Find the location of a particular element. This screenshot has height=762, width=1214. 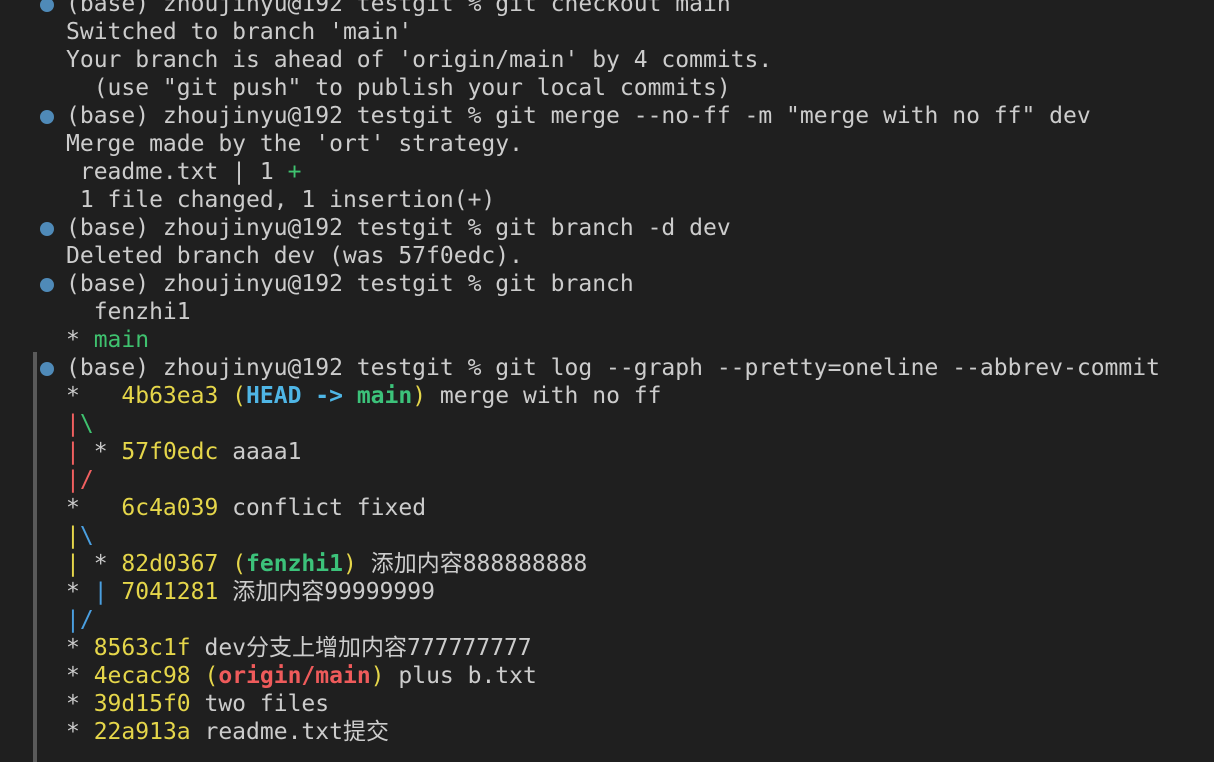

log-commit-row: | * 82d0367 (fenzhi1) 添加内容888888888 is located at coordinates (607, 564).